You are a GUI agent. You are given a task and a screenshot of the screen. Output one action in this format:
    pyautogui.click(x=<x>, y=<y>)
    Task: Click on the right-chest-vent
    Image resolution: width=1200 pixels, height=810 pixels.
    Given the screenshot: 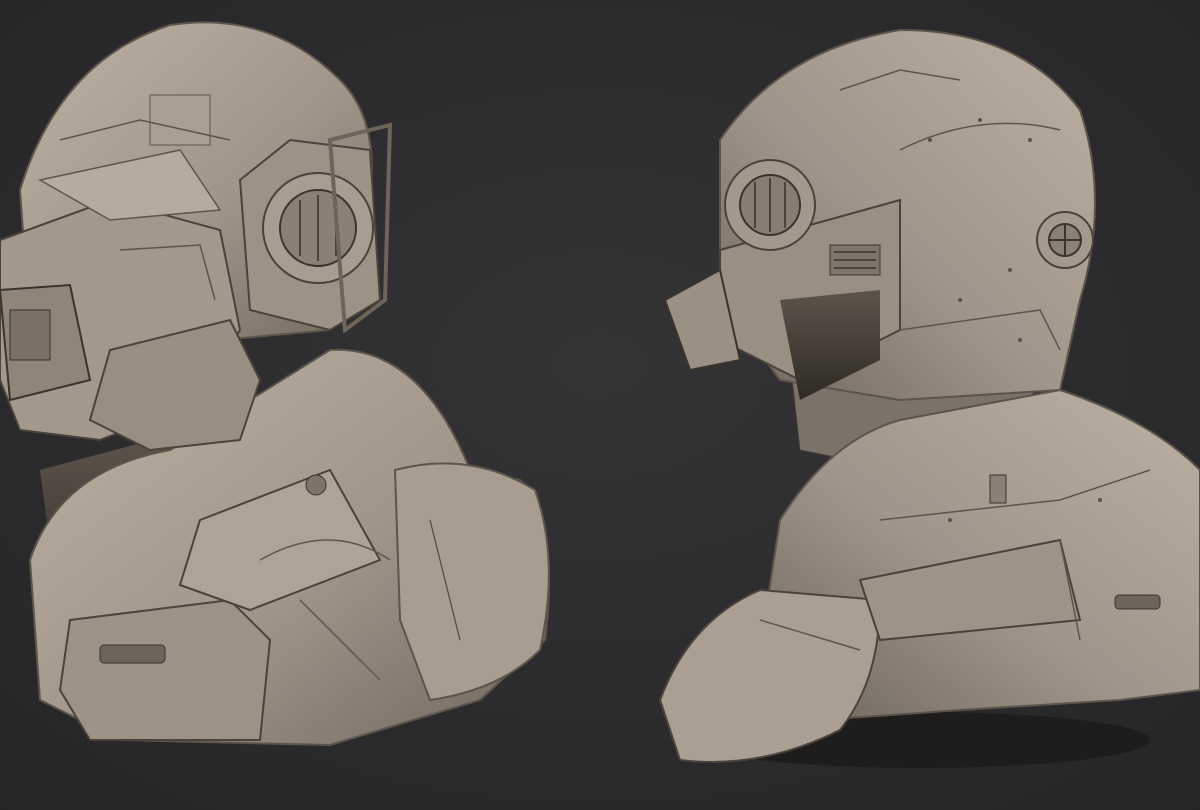 What is the action you would take?
    pyautogui.click(x=1137, y=602)
    